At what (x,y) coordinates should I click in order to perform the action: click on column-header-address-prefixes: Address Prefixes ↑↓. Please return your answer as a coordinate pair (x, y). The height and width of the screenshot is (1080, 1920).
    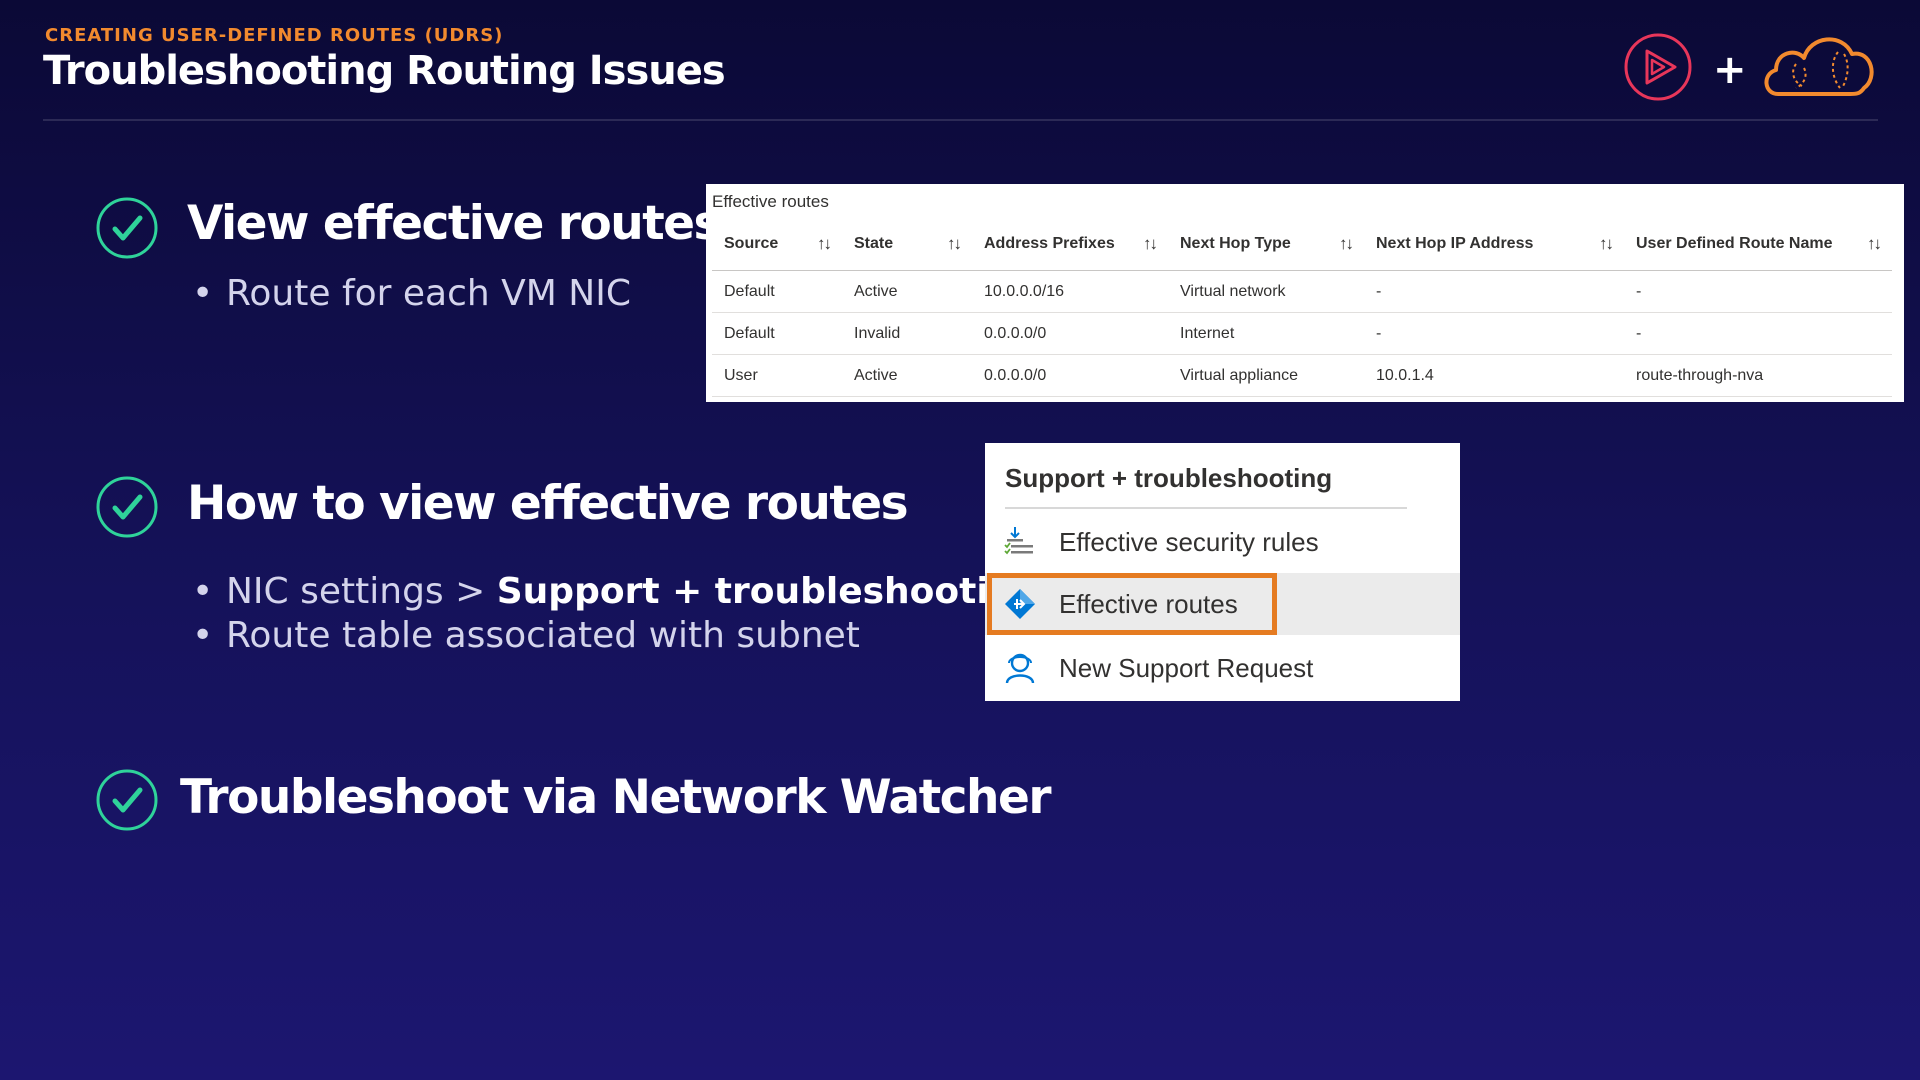
    Looking at the image, I should click on (1070, 244).